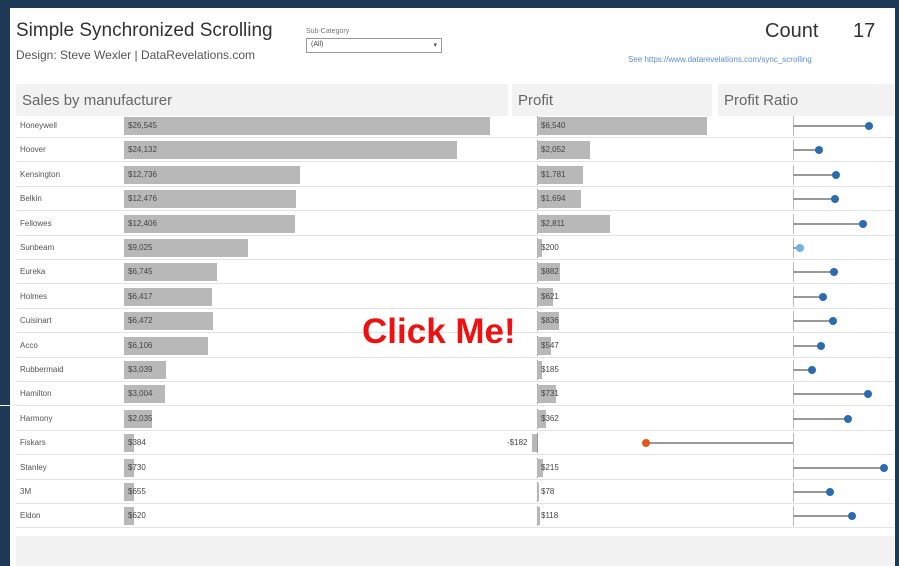 This screenshot has width=899, height=566. What do you see at coordinates (550, 418) in the screenshot?
I see `profit-value: $362` at bounding box center [550, 418].